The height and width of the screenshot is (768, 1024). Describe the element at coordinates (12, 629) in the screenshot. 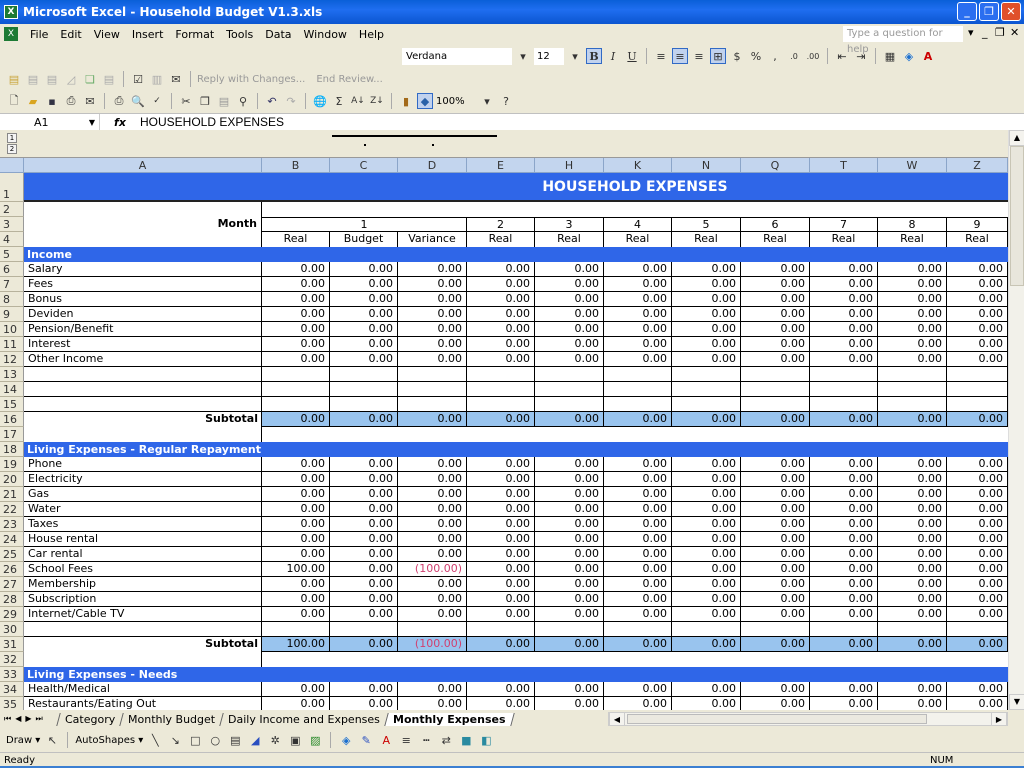

I see `row-header: 30` at that location.